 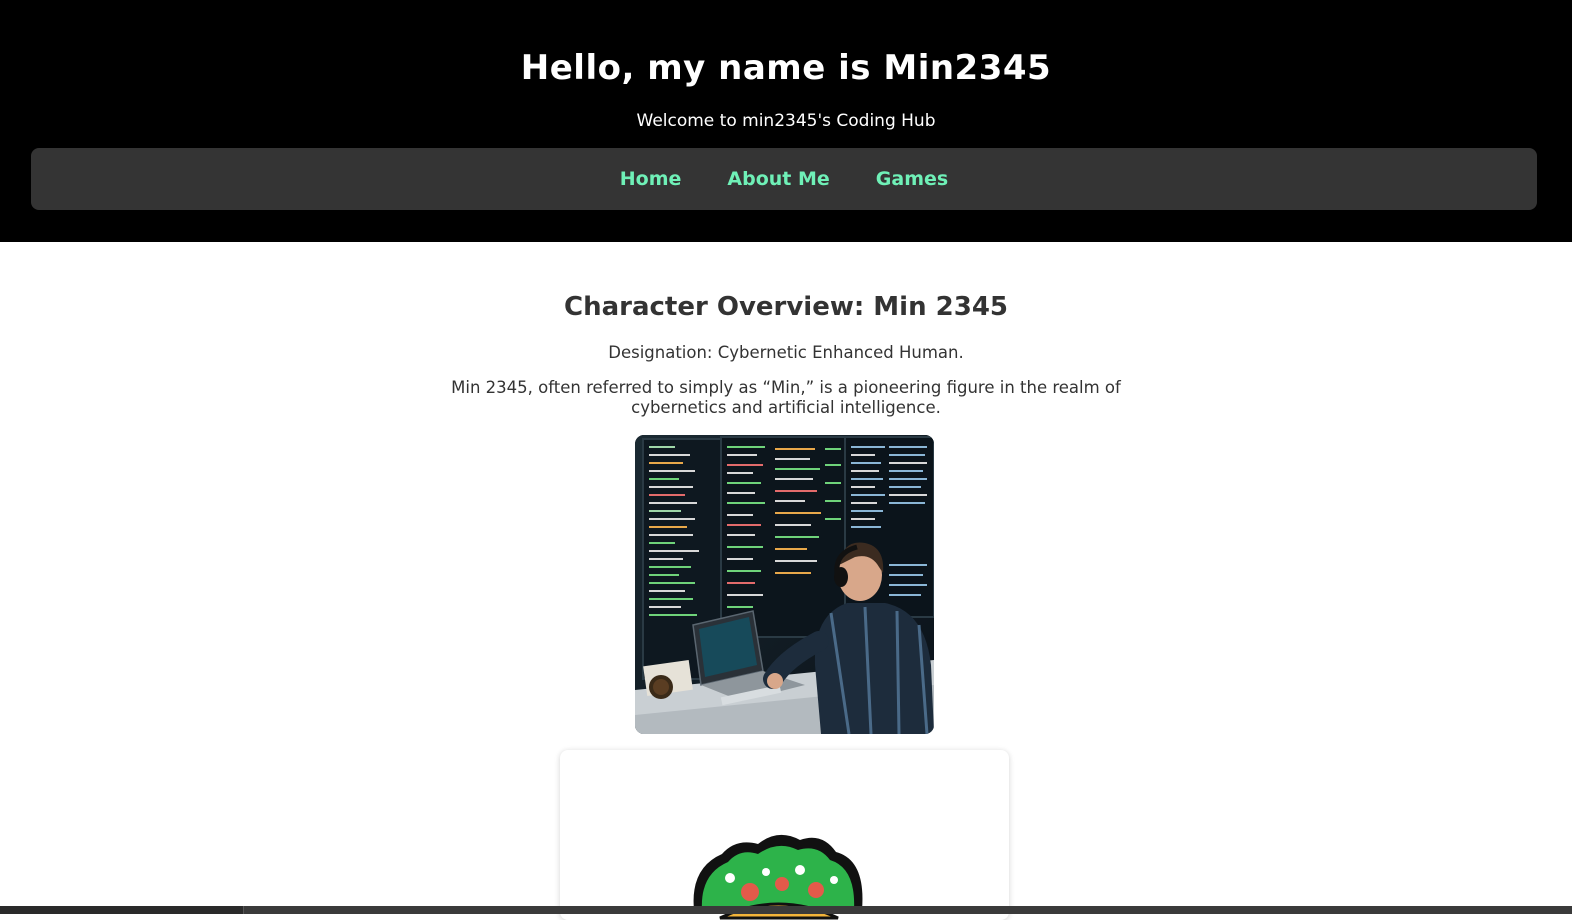 What do you see at coordinates (778, 877) in the screenshot?
I see `game-avatar-icon` at bounding box center [778, 877].